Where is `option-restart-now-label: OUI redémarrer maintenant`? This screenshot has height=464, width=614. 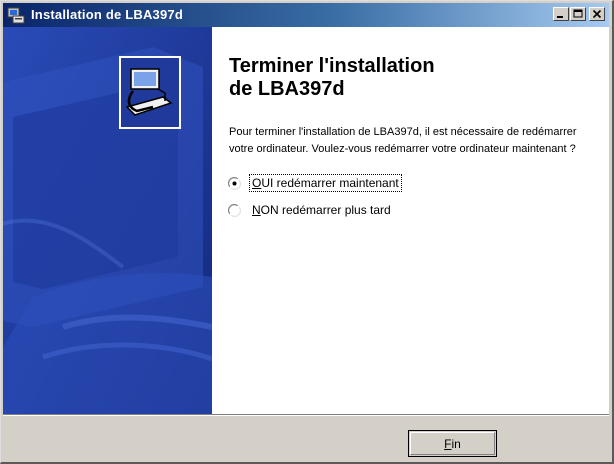 option-restart-now-label: OUI redémarrer maintenant is located at coordinates (325, 183).